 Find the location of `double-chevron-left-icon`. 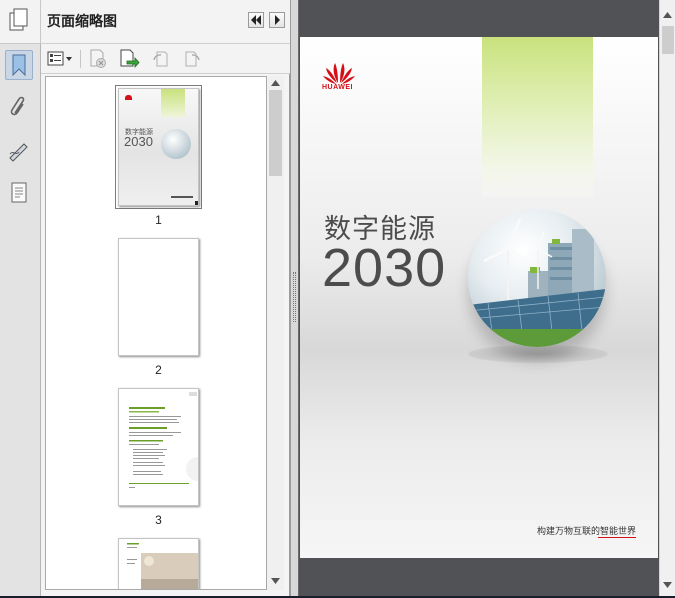

double-chevron-left-icon is located at coordinates (256, 20).